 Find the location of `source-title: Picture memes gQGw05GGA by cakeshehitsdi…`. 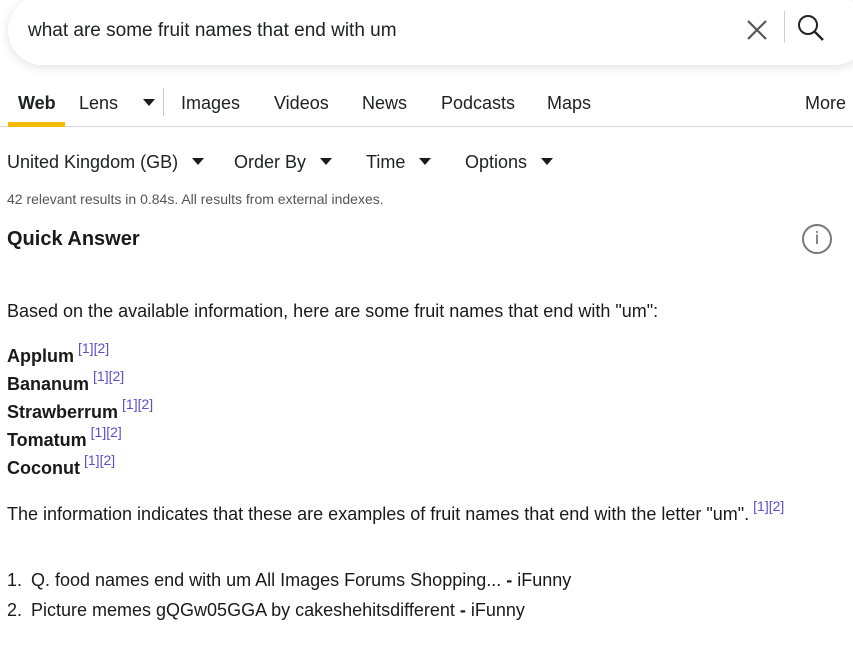

source-title: Picture memes gQGw05GGA by cakeshehitsdi… is located at coordinates (243, 610).